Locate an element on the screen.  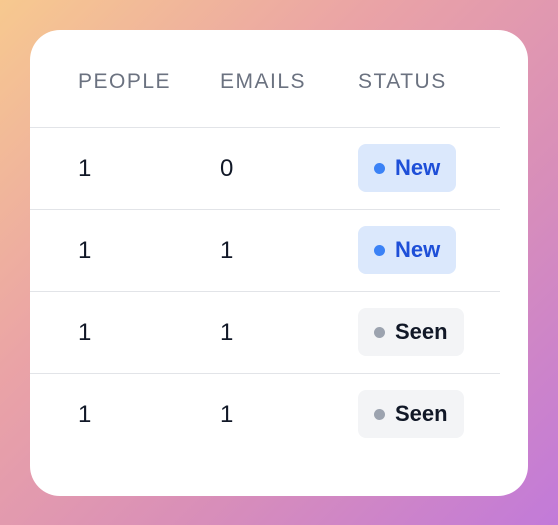
emails-cell: 0 is located at coordinates (227, 168).